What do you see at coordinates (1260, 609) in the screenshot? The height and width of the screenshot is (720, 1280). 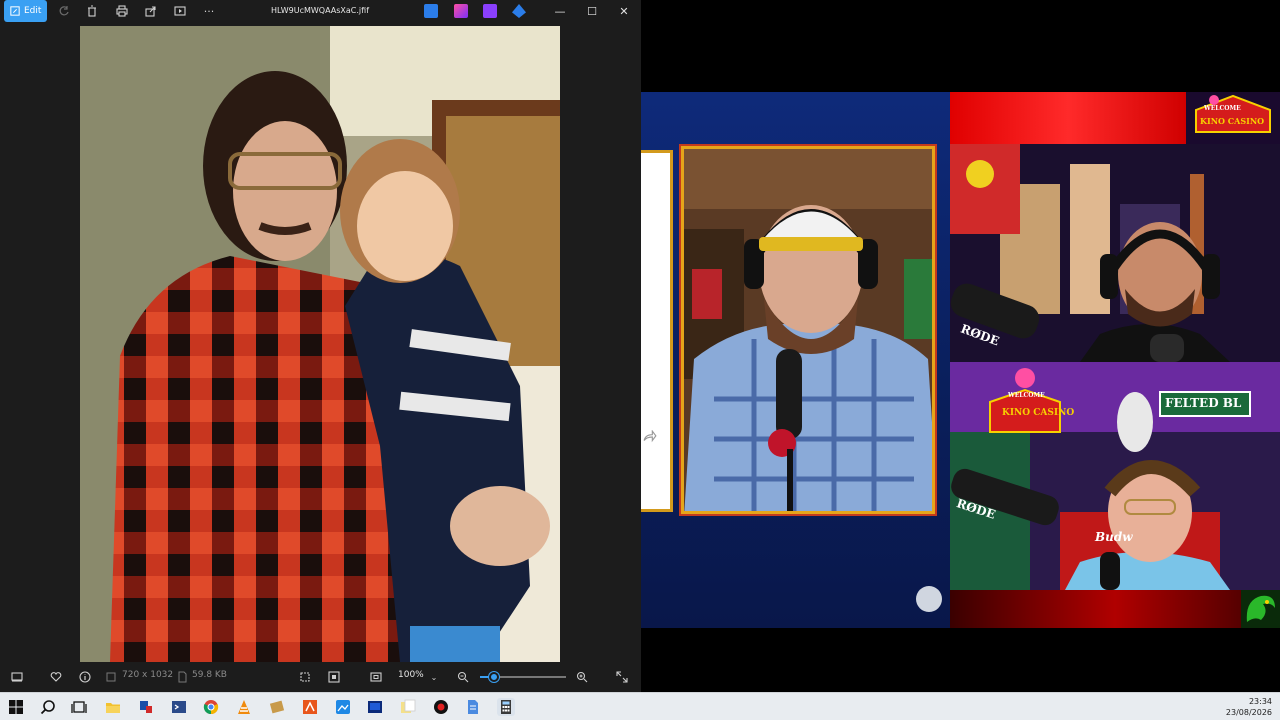 I see `dragon-logo-icon` at bounding box center [1260, 609].